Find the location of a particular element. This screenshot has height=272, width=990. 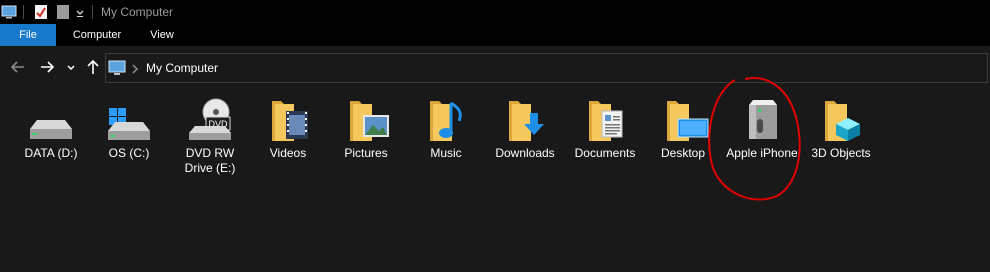

item-label: DATA (D:) is located at coordinates (51, 153).